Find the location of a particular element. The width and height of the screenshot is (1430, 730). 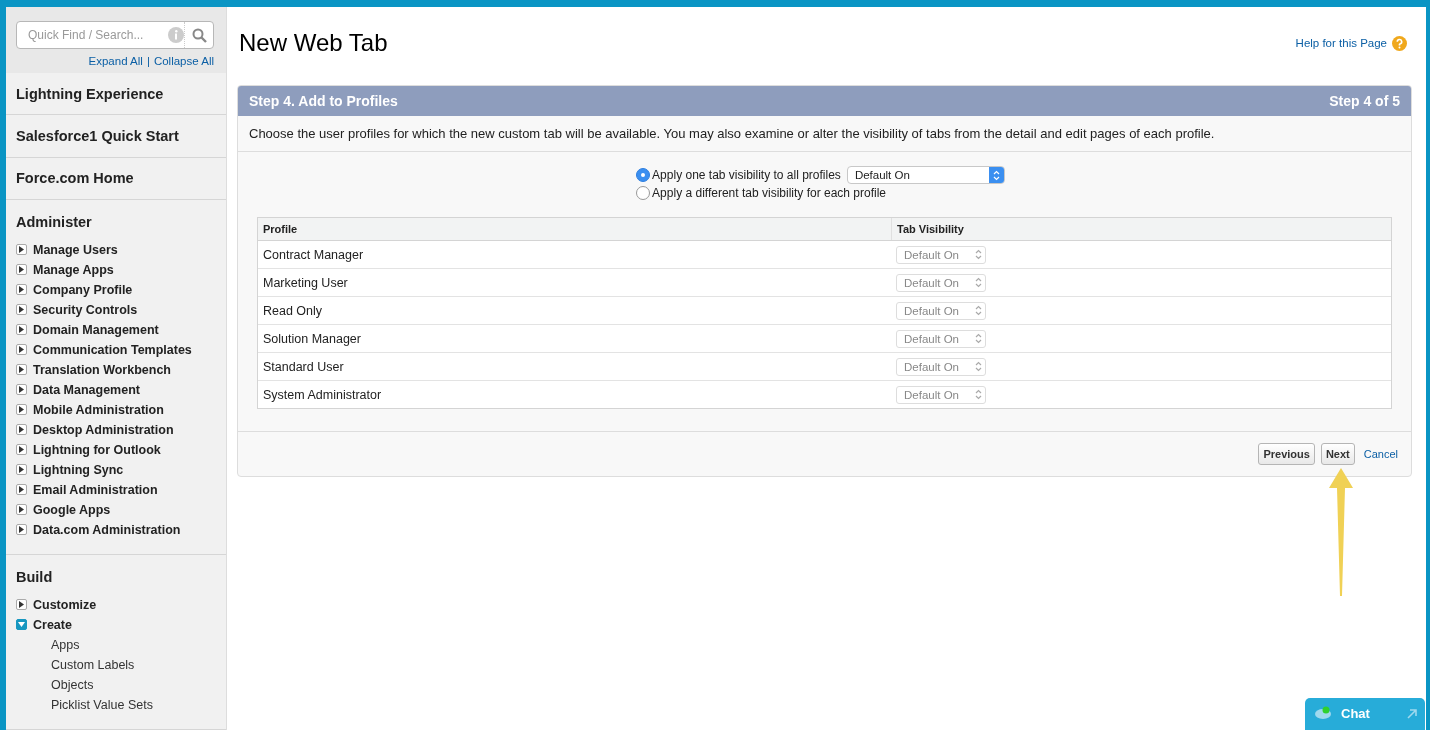

sidebar-item-label: Desktop Administration is located at coordinates (103, 430).